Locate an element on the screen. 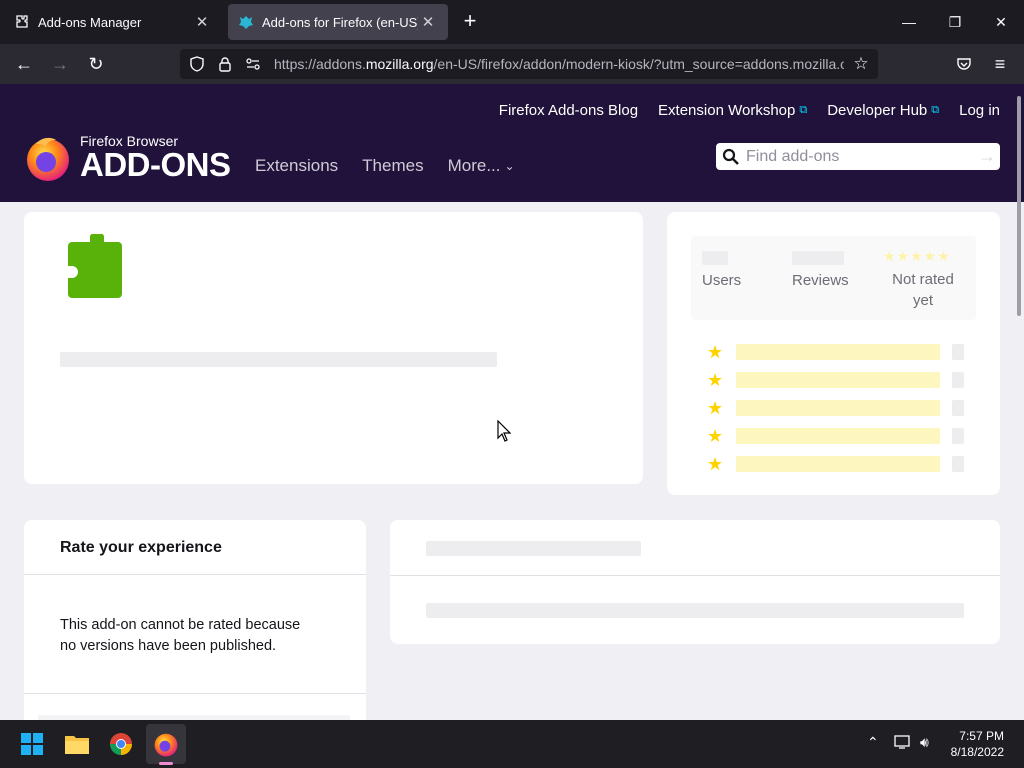  minimize-icon: — is located at coordinates (909, 22).